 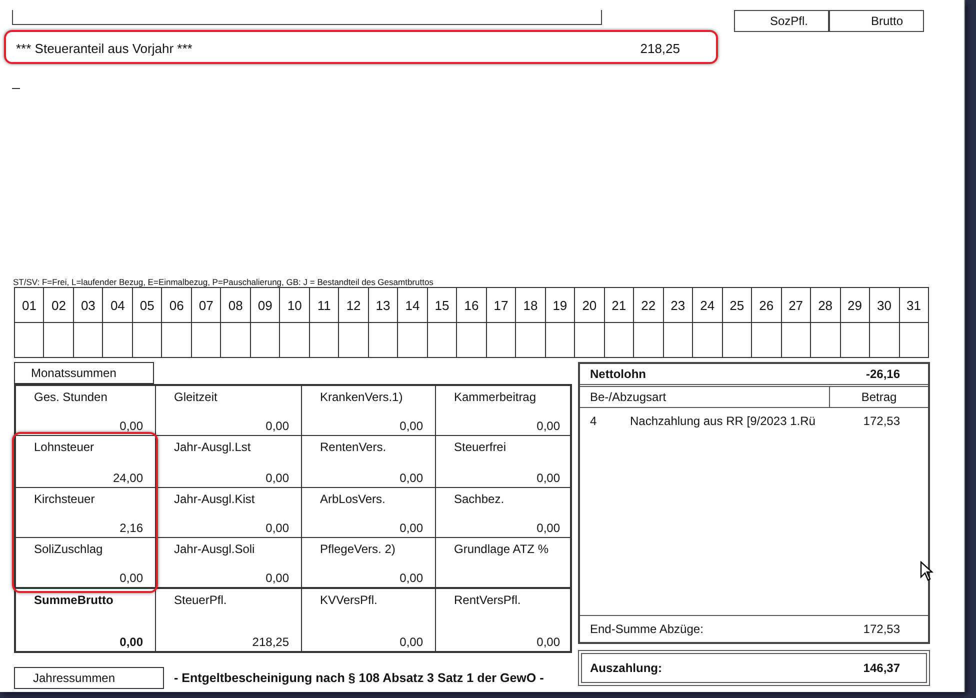 I want to click on mouse-pointer-icon, so click(x=927, y=571).